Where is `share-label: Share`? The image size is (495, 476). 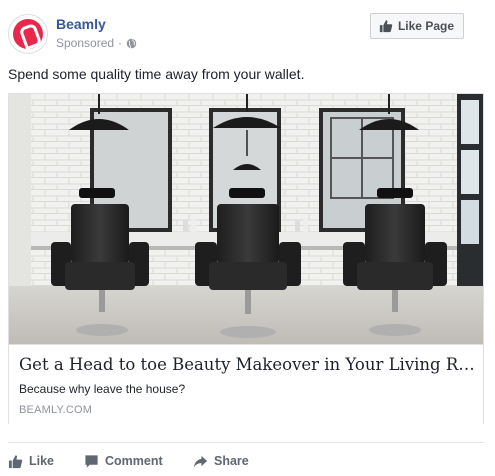
share-label: Share is located at coordinates (231, 461).